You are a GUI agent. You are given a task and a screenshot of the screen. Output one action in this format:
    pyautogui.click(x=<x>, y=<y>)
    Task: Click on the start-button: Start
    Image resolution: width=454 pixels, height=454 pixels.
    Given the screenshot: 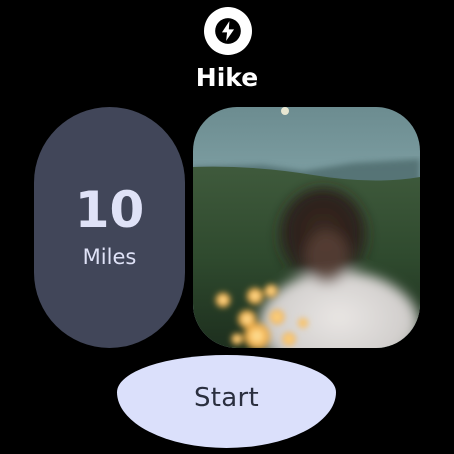 What is the action you would take?
    pyautogui.click(x=226, y=401)
    